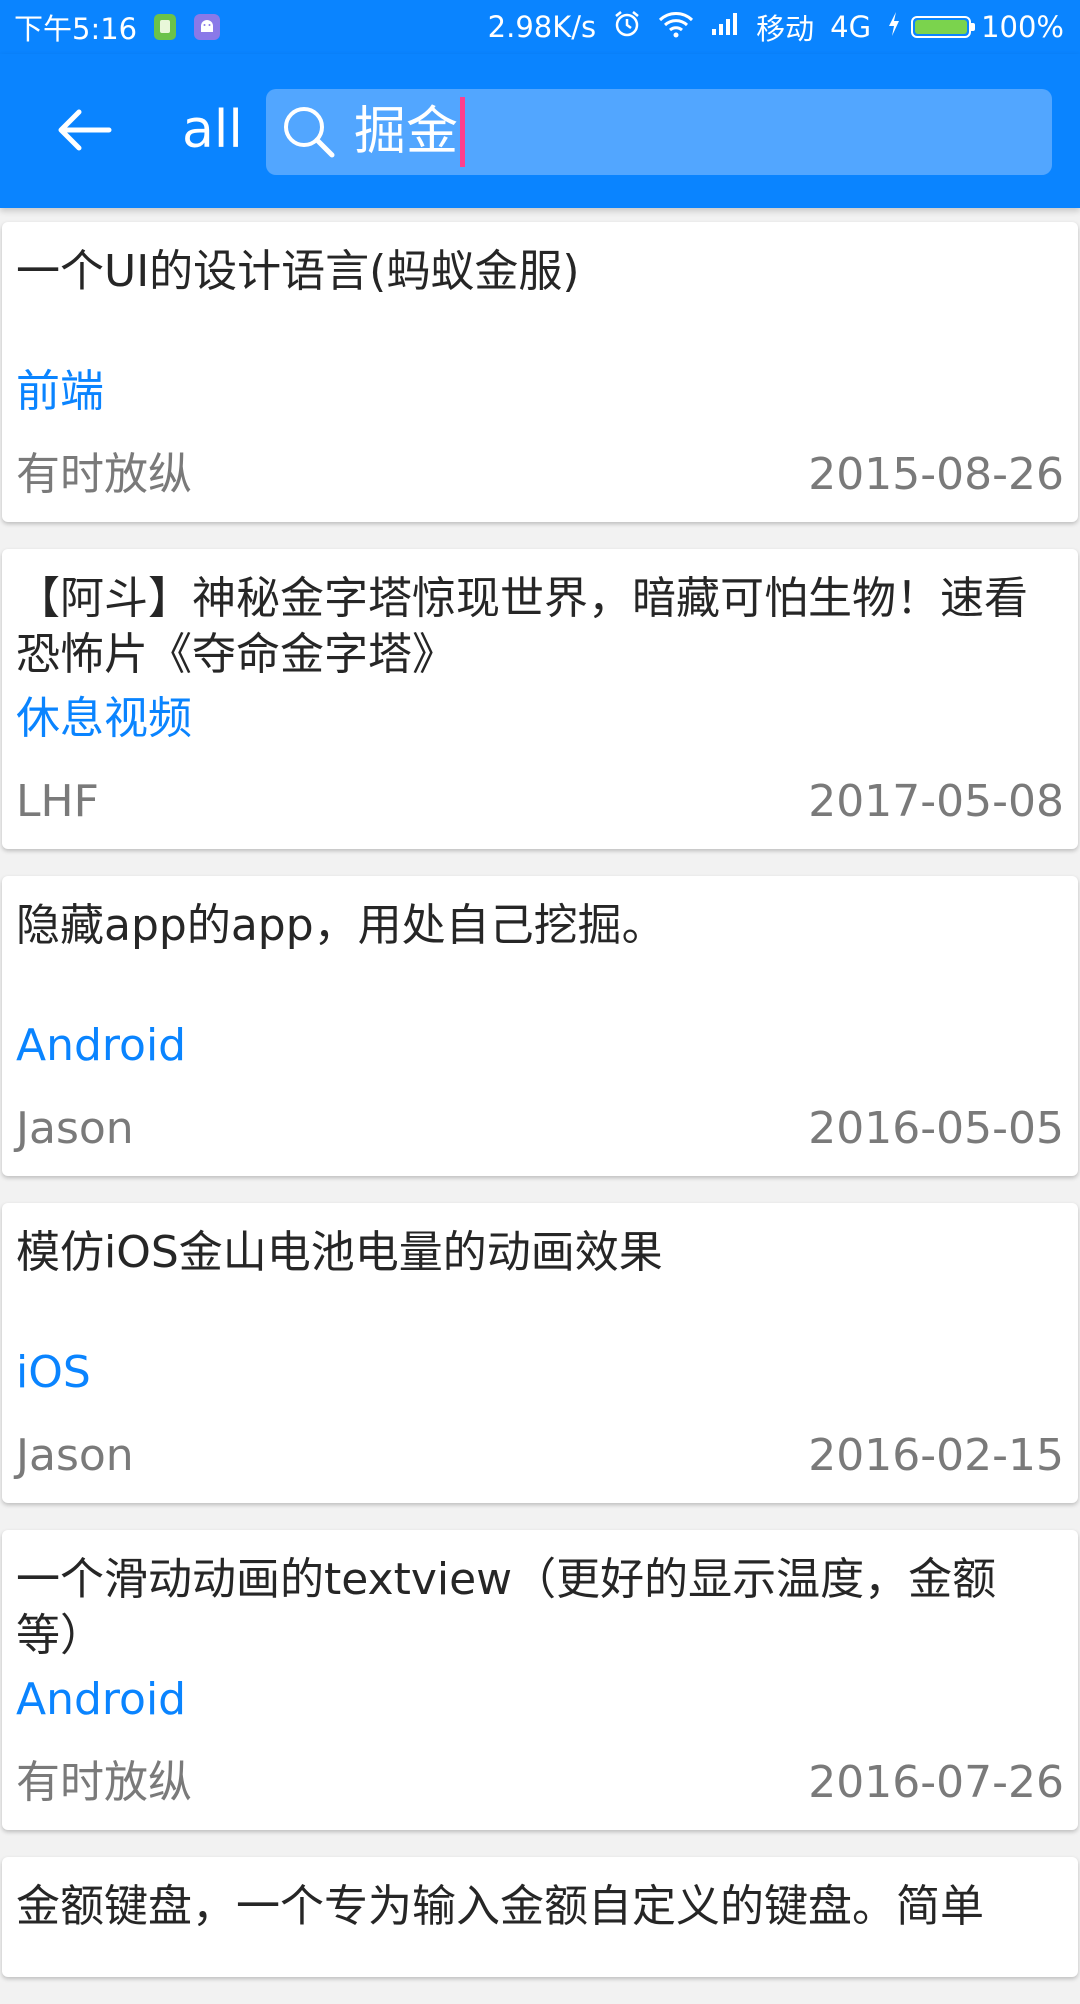  I want to click on result-title: 金额键盘，一个专为输入金额自定义的键盘。简单, so click(500, 1906).